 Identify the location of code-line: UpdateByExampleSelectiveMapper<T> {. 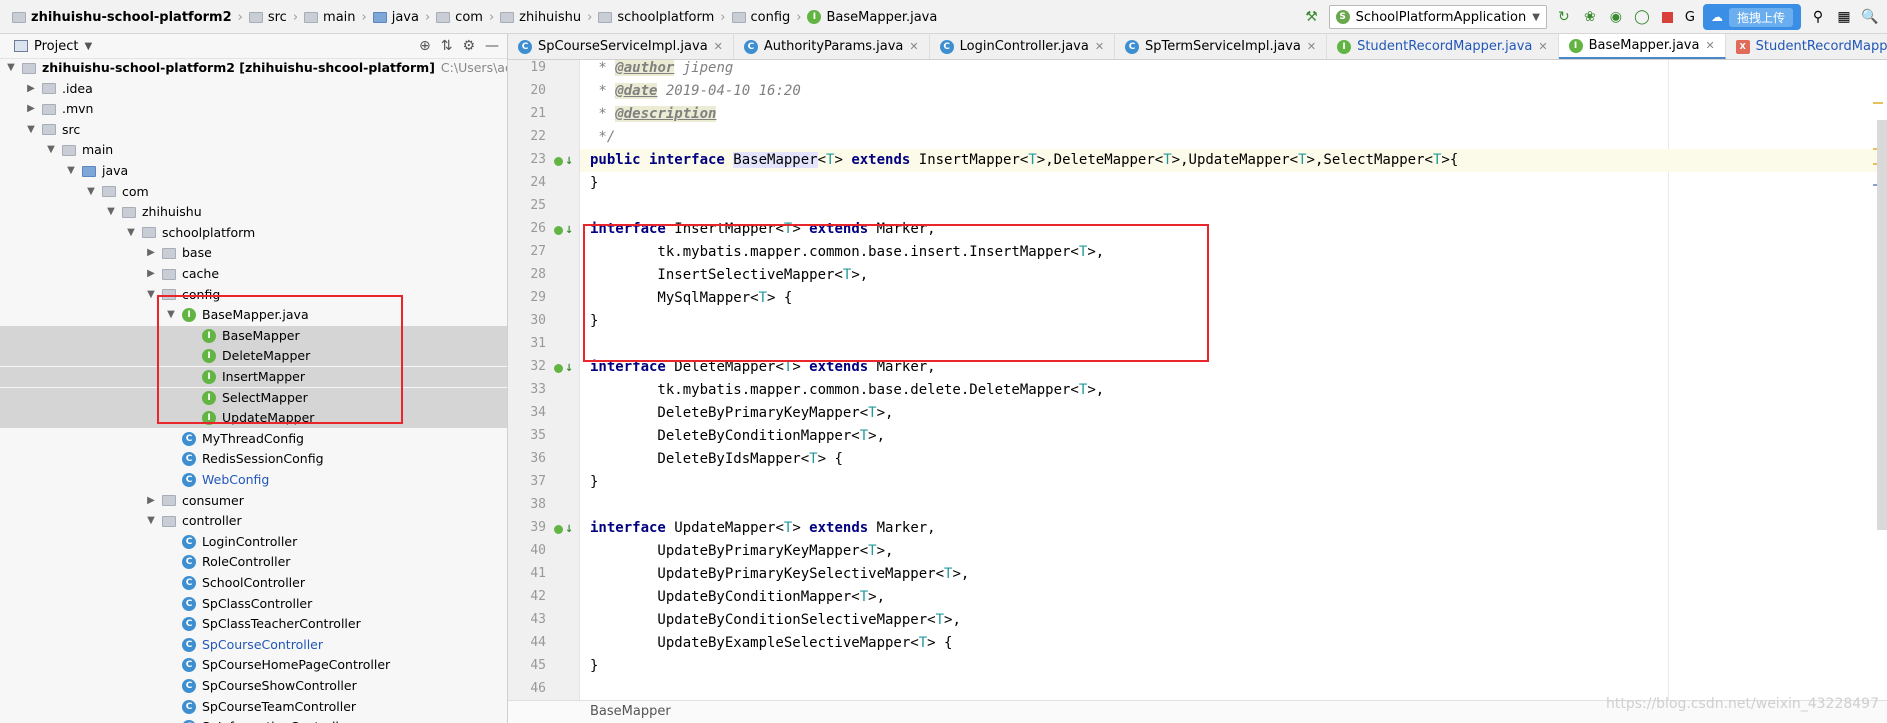
(771, 643).